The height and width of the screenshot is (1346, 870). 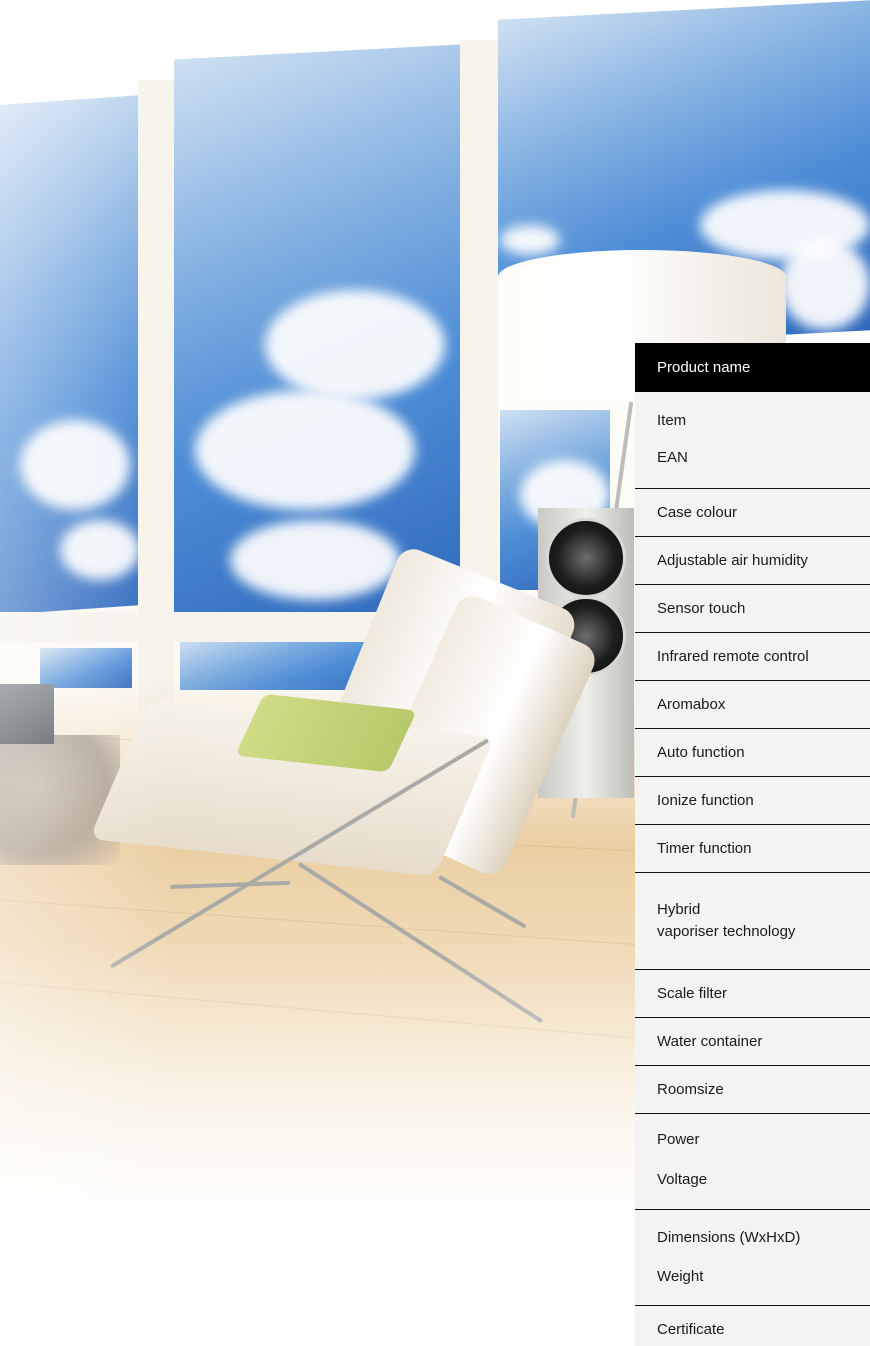 I want to click on spec-row-sensor-touch: Sensor touch, so click(x=752, y=609).